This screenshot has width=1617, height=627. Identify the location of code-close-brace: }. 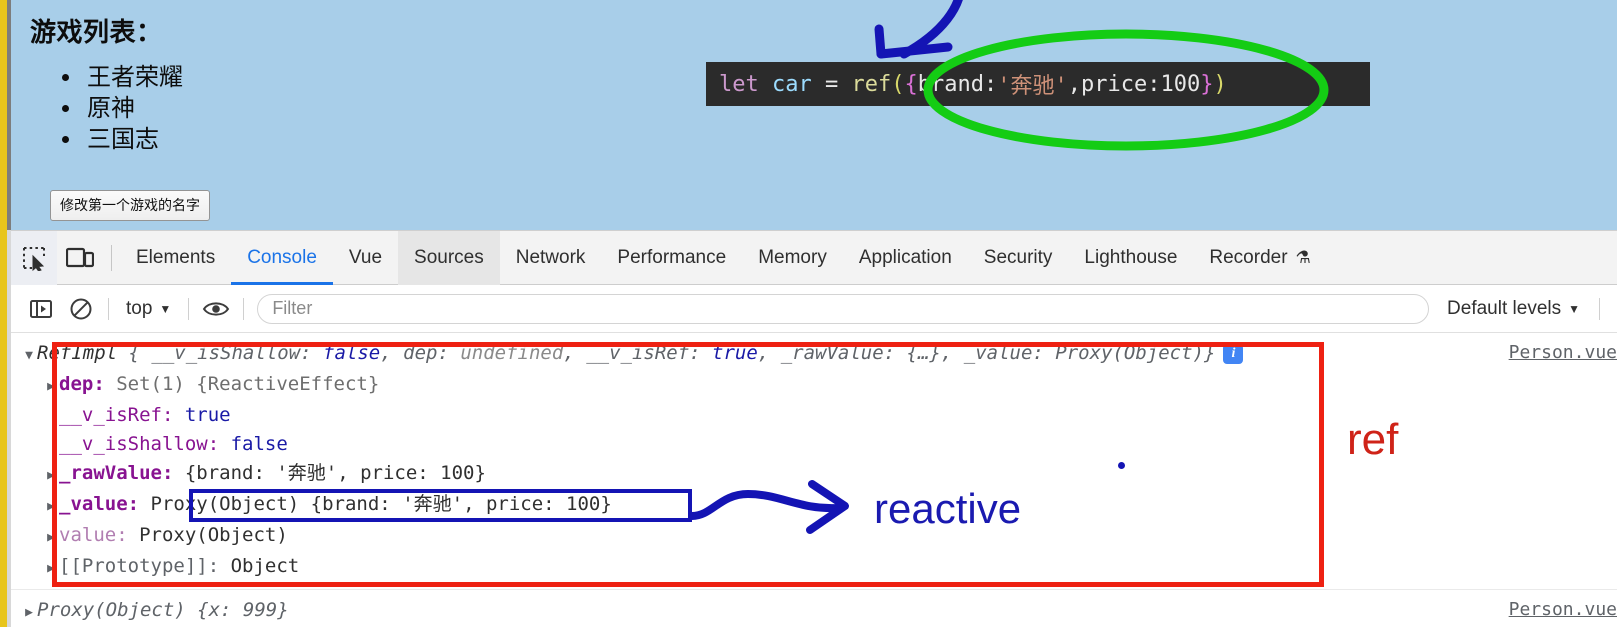
(1207, 84).